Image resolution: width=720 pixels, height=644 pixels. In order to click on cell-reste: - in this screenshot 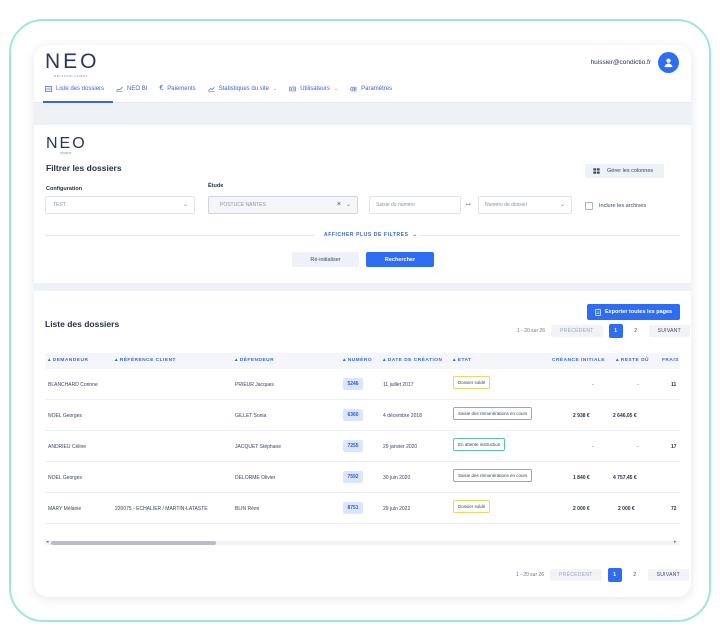, I will do `click(638, 447)`.